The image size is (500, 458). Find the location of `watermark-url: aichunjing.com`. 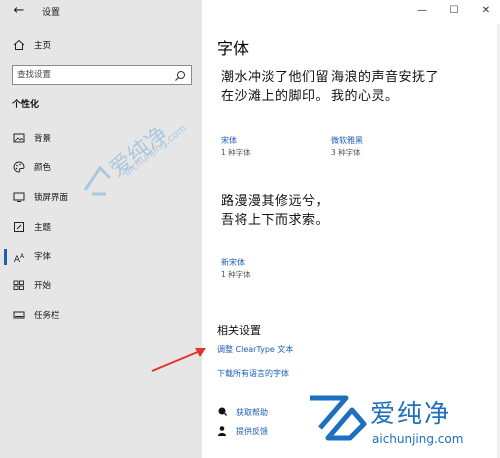

watermark-url: aichunjing.com is located at coordinates (418, 439).